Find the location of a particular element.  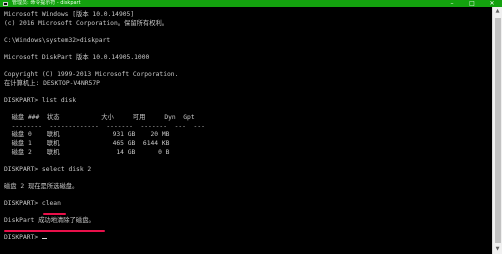

maximize-button: □ is located at coordinates (472, 3).